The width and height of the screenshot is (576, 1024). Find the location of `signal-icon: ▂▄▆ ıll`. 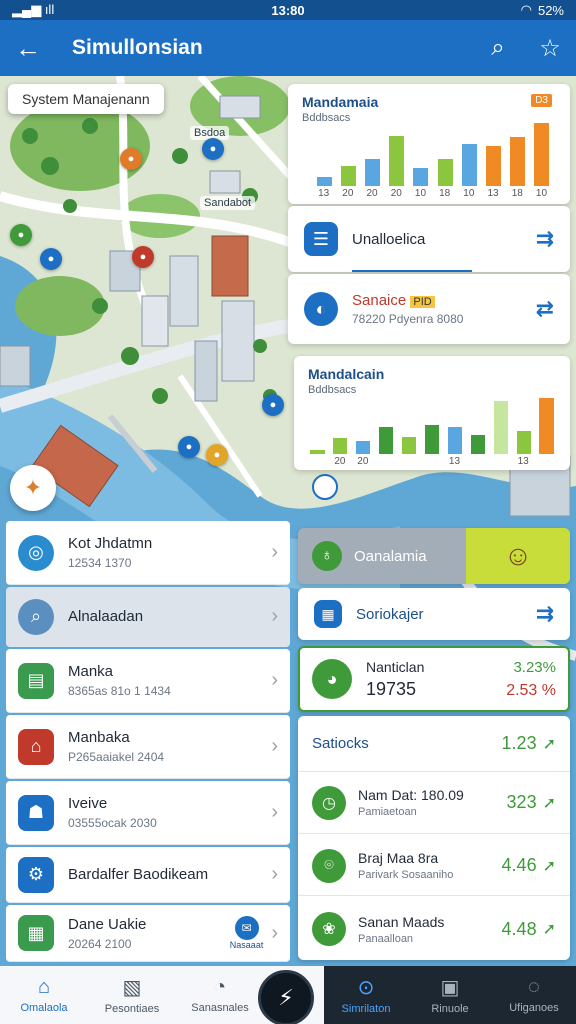

signal-icon: ▂▄▆ ıll is located at coordinates (33, 9).